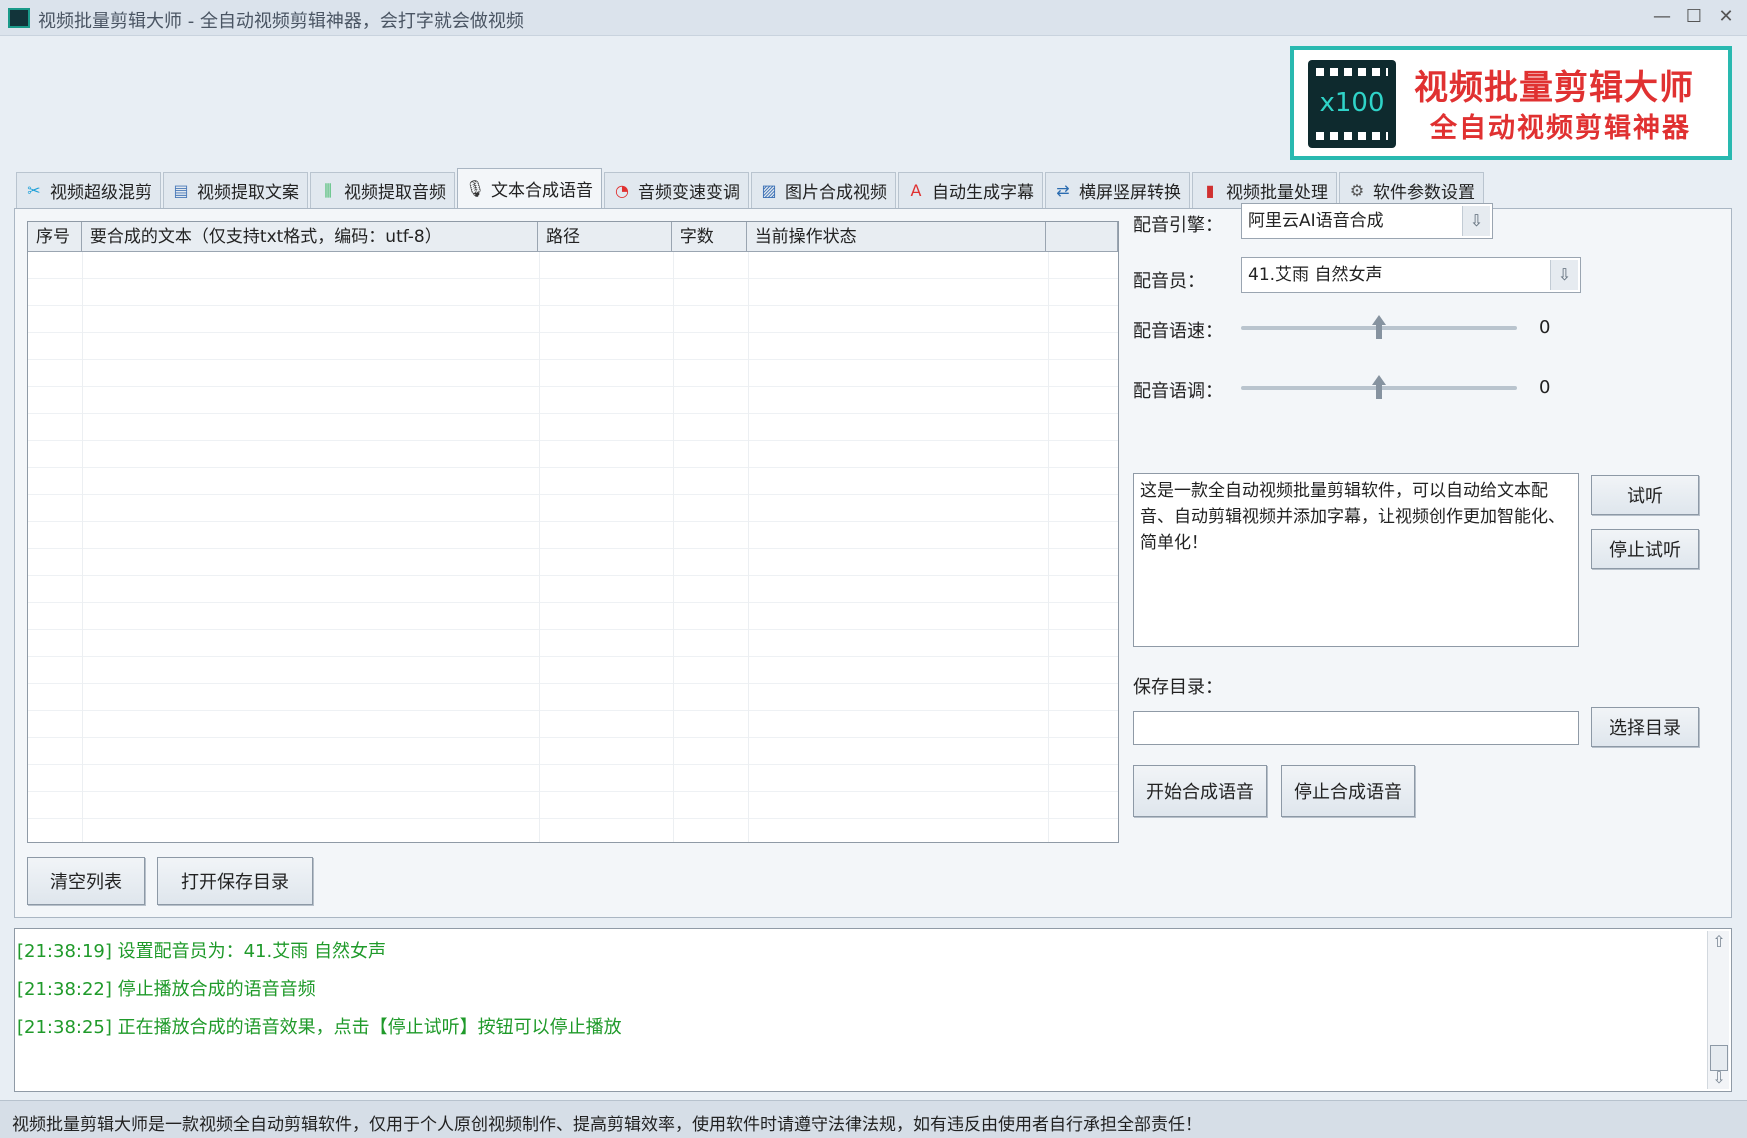  What do you see at coordinates (1560, 128) in the screenshot?
I see `banner-subtitle: 全自动视频剪辑神器` at bounding box center [1560, 128].